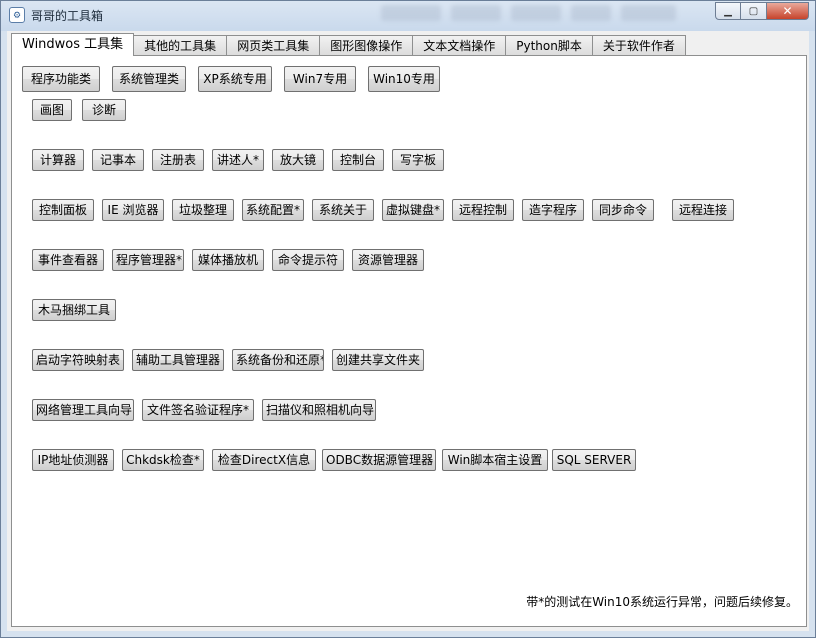 This screenshot has height=638, width=816. I want to click on title-bar: ⚙ 哥哥的工具箱 ▁ ▢ ✕, so click(408, 16).